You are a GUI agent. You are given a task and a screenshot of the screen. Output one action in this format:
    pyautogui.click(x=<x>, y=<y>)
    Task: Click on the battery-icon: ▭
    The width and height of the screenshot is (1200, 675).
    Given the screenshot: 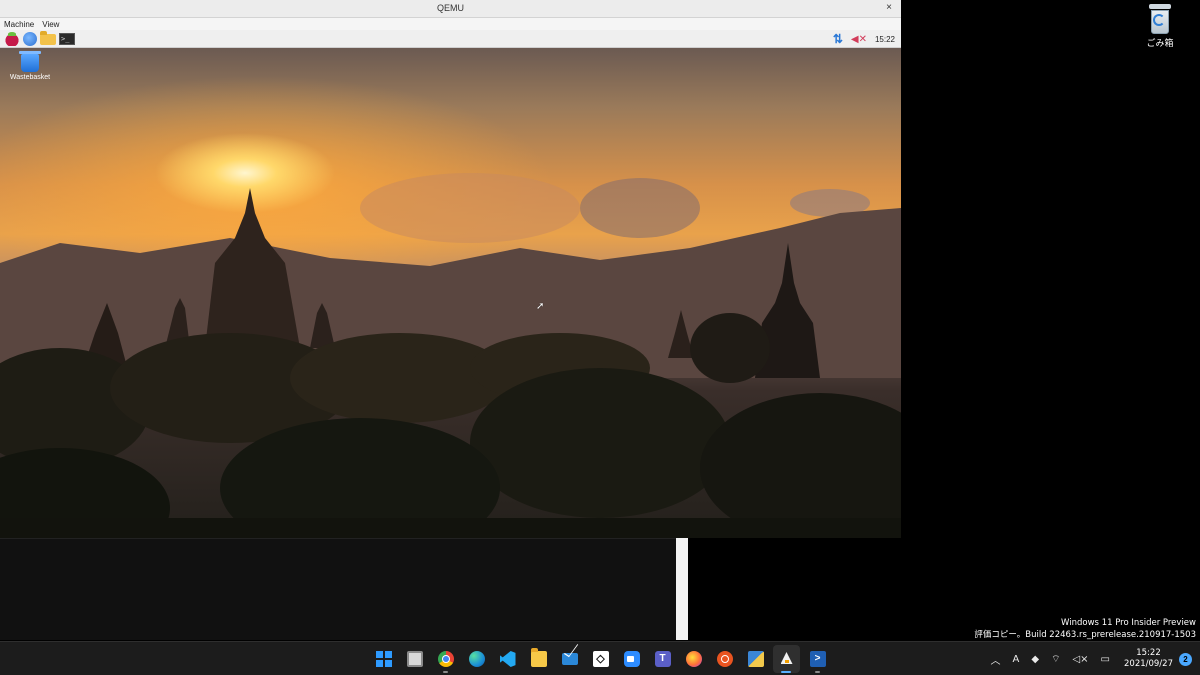 What is the action you would take?
    pyautogui.click(x=1105, y=659)
    